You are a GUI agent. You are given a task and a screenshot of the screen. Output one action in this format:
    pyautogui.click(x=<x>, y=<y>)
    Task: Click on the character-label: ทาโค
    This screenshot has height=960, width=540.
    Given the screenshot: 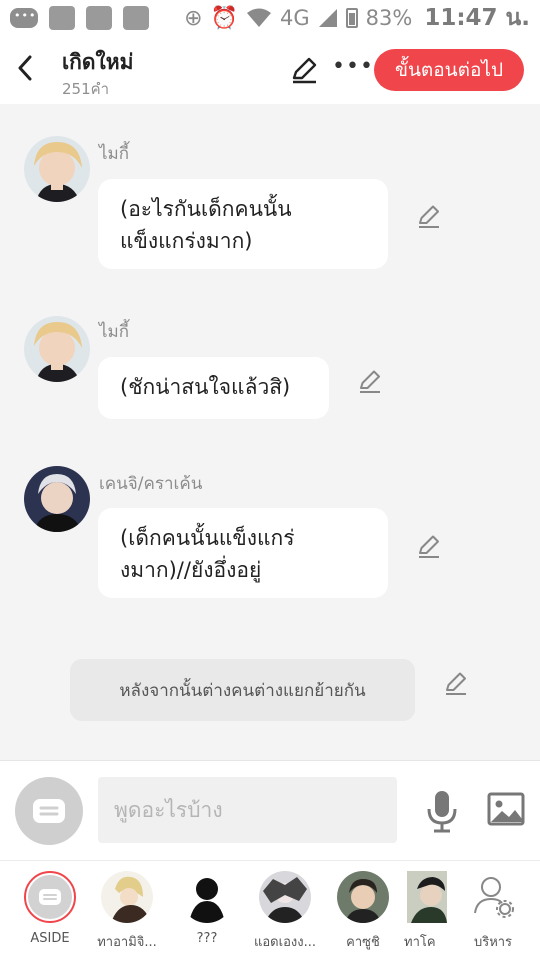 What is the action you would take?
    pyautogui.click(x=420, y=942)
    